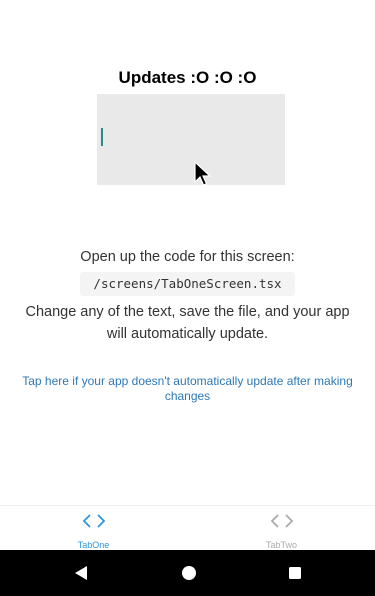  I want to click on text-input, so click(191, 140).